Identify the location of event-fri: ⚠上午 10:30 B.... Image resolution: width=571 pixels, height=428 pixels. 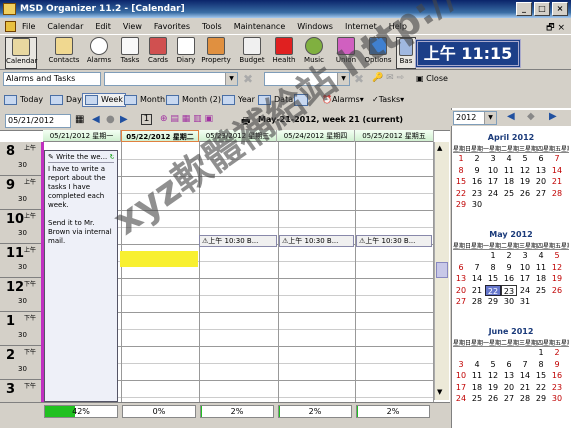
(394, 241).